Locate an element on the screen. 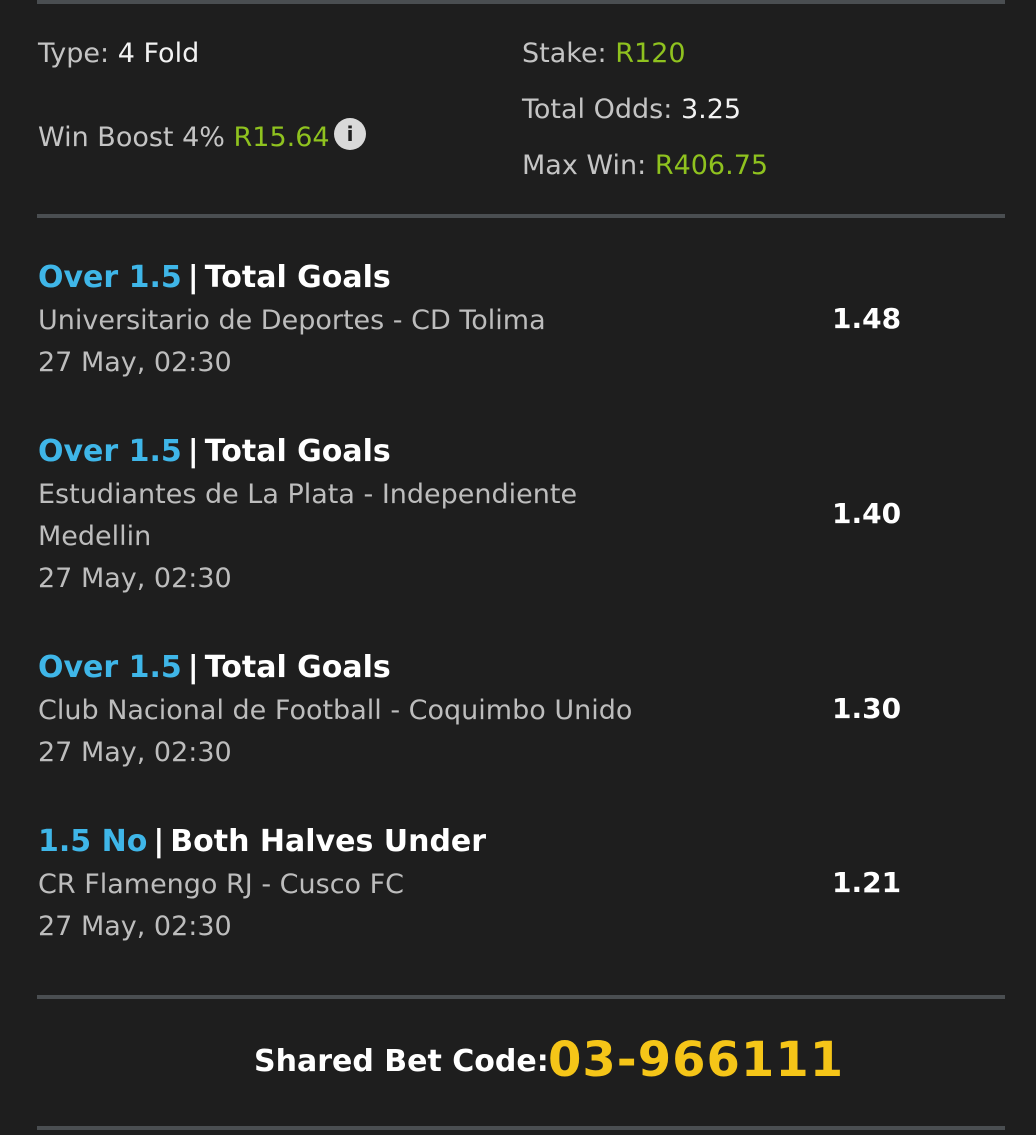  max-win-value: R406.75 is located at coordinates (711, 165).